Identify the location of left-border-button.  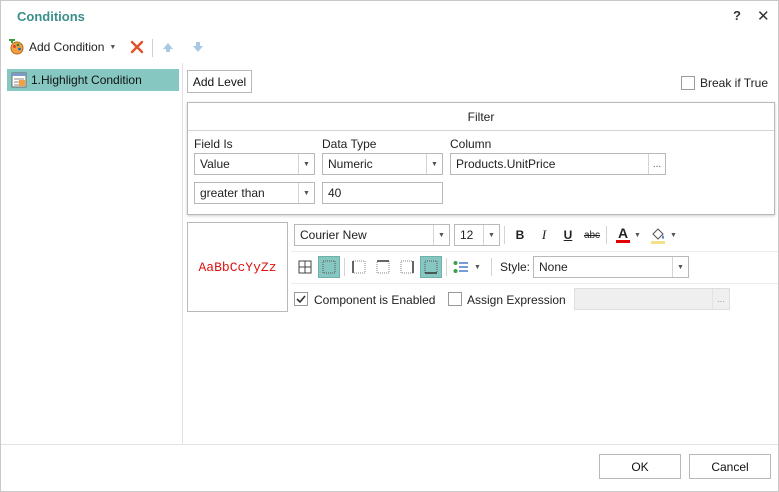
(359, 267).